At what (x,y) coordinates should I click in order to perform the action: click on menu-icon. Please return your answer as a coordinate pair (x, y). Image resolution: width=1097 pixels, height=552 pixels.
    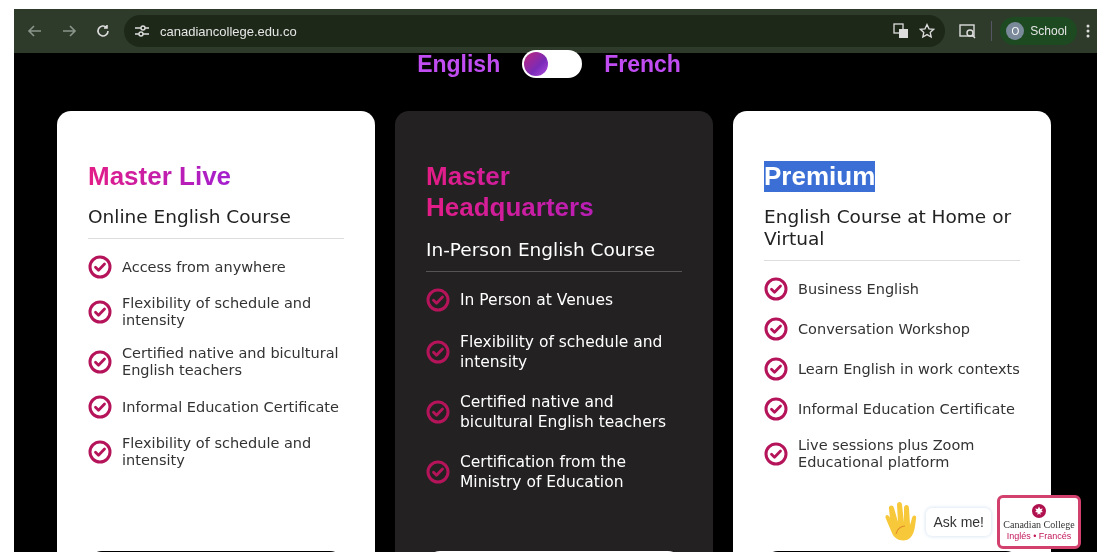
    Looking at the image, I should click on (1088, 31).